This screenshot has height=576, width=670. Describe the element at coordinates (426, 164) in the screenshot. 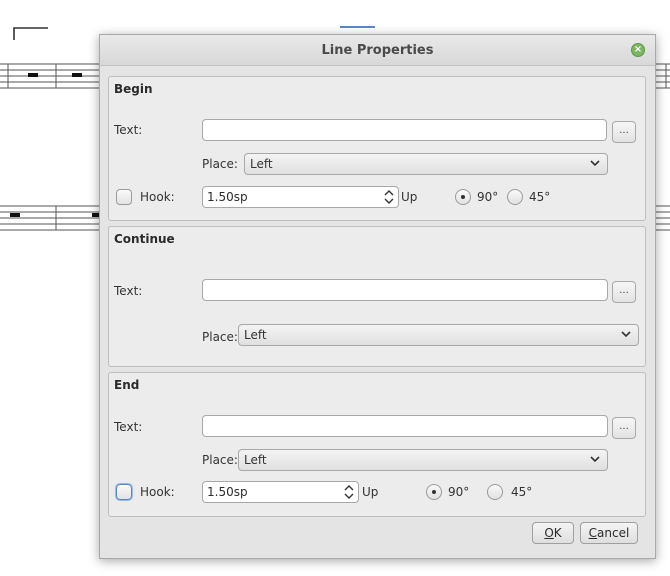

I see `begin-place-select: Left` at that location.